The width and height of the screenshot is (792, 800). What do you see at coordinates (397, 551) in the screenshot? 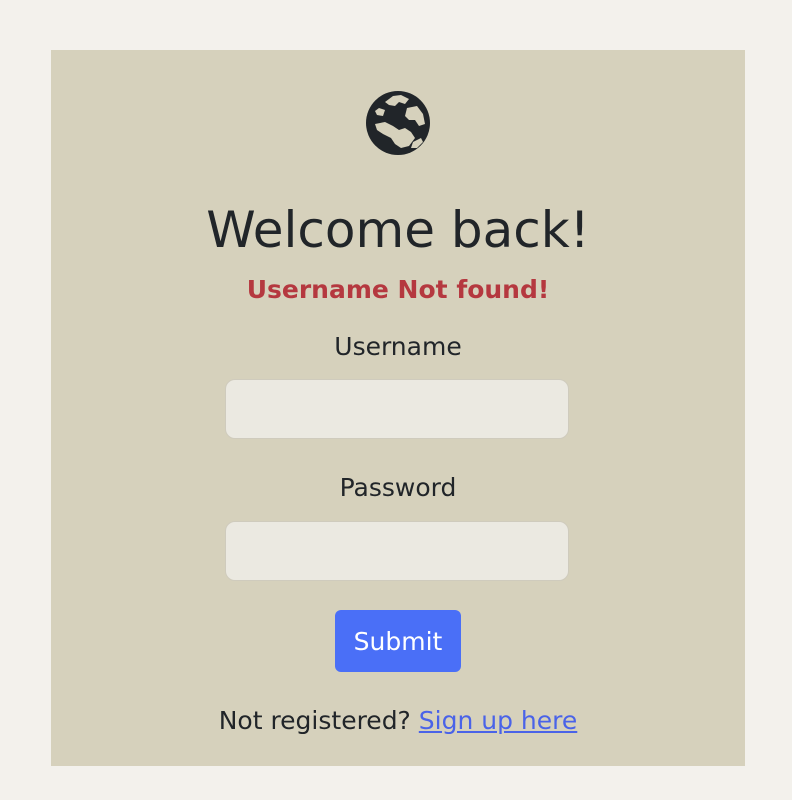
I see `password-input` at bounding box center [397, 551].